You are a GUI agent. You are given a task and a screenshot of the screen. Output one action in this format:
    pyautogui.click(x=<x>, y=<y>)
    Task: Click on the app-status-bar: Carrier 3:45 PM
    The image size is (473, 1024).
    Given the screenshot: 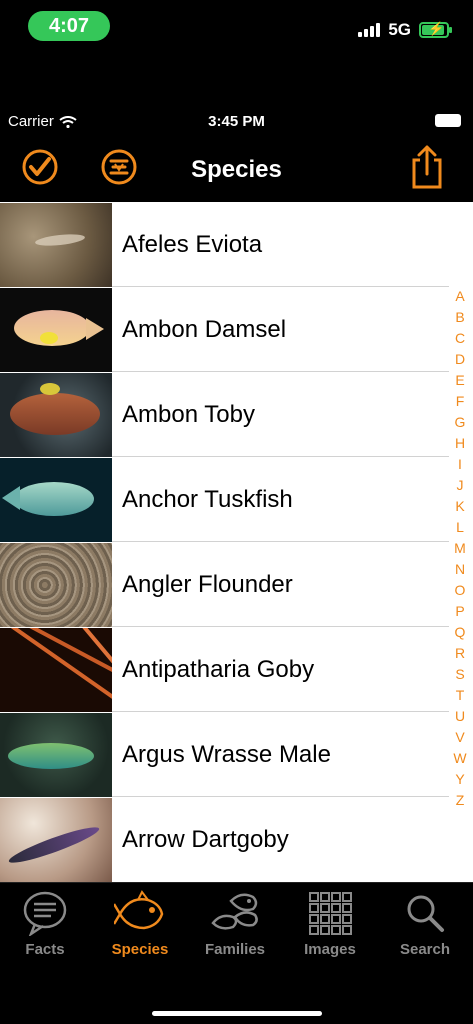 What is the action you would take?
    pyautogui.click(x=236, y=121)
    